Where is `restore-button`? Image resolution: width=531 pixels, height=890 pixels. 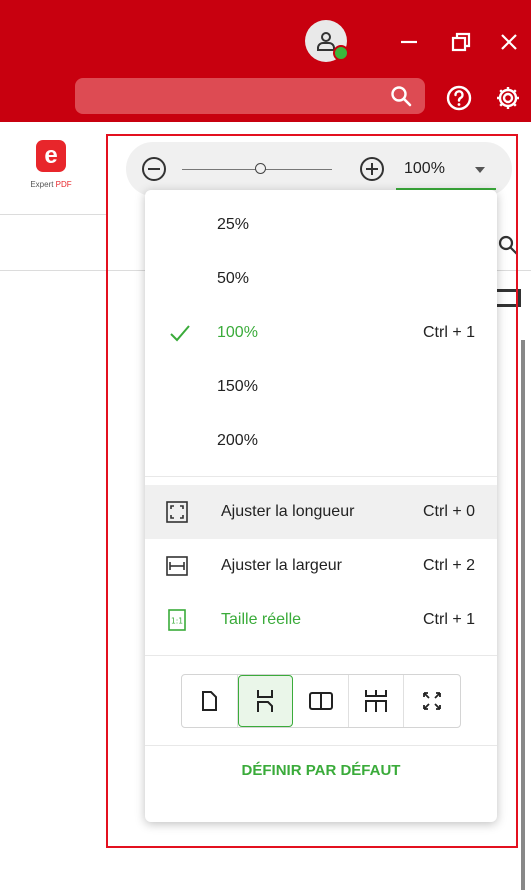
restore-button is located at coordinates (461, 42).